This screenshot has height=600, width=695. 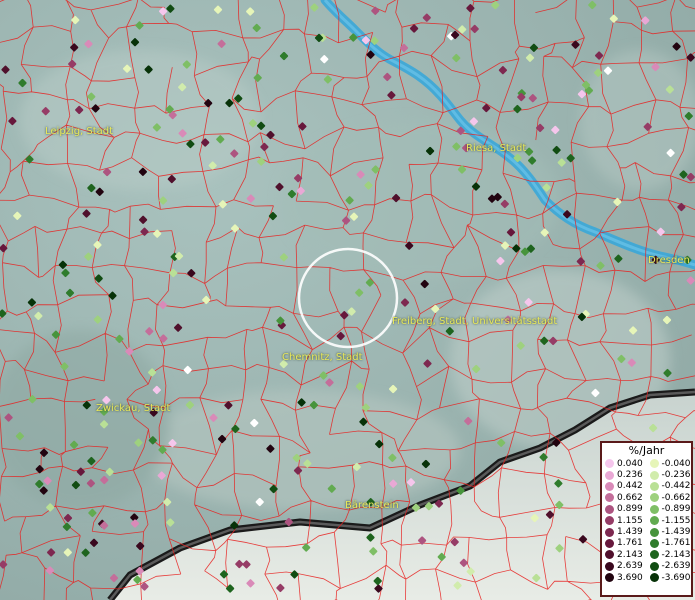 What do you see at coordinates (496, 148) in the screenshot?
I see `city-label-riesa: Riesa, Stadt` at bounding box center [496, 148].